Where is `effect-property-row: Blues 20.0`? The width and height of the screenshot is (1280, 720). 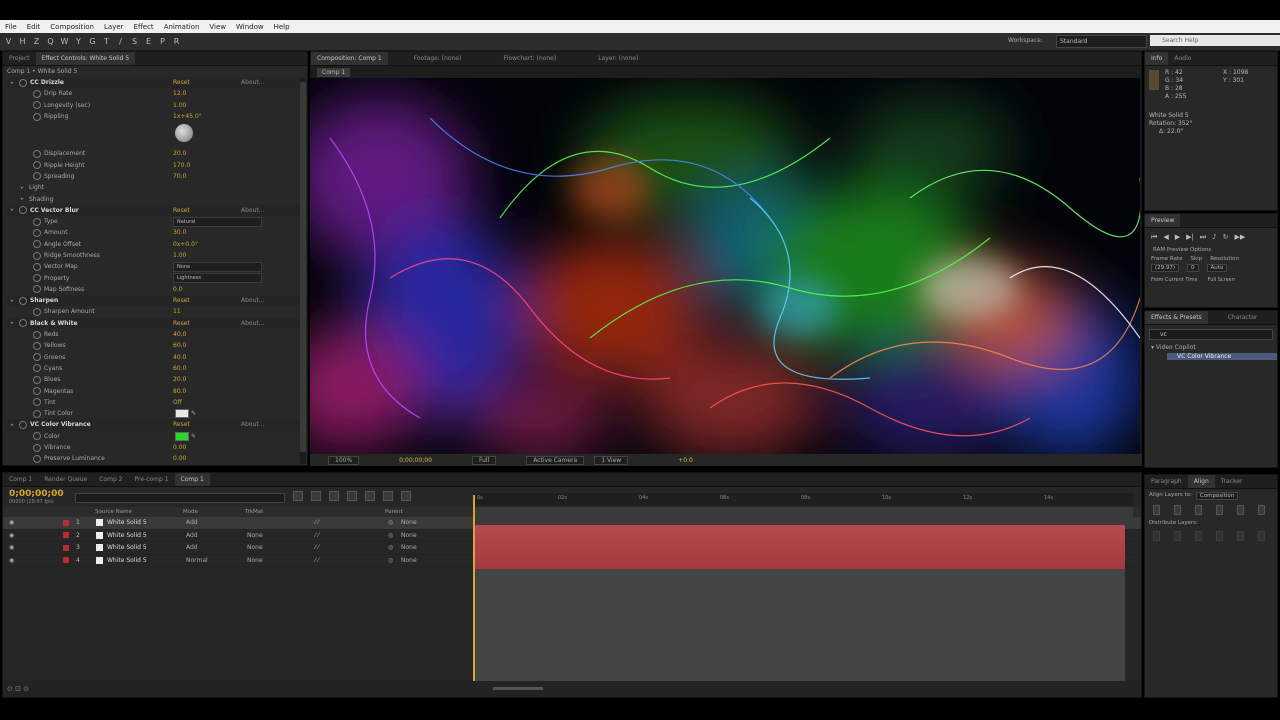 effect-property-row: Blues 20.0 is located at coordinates (157, 379).